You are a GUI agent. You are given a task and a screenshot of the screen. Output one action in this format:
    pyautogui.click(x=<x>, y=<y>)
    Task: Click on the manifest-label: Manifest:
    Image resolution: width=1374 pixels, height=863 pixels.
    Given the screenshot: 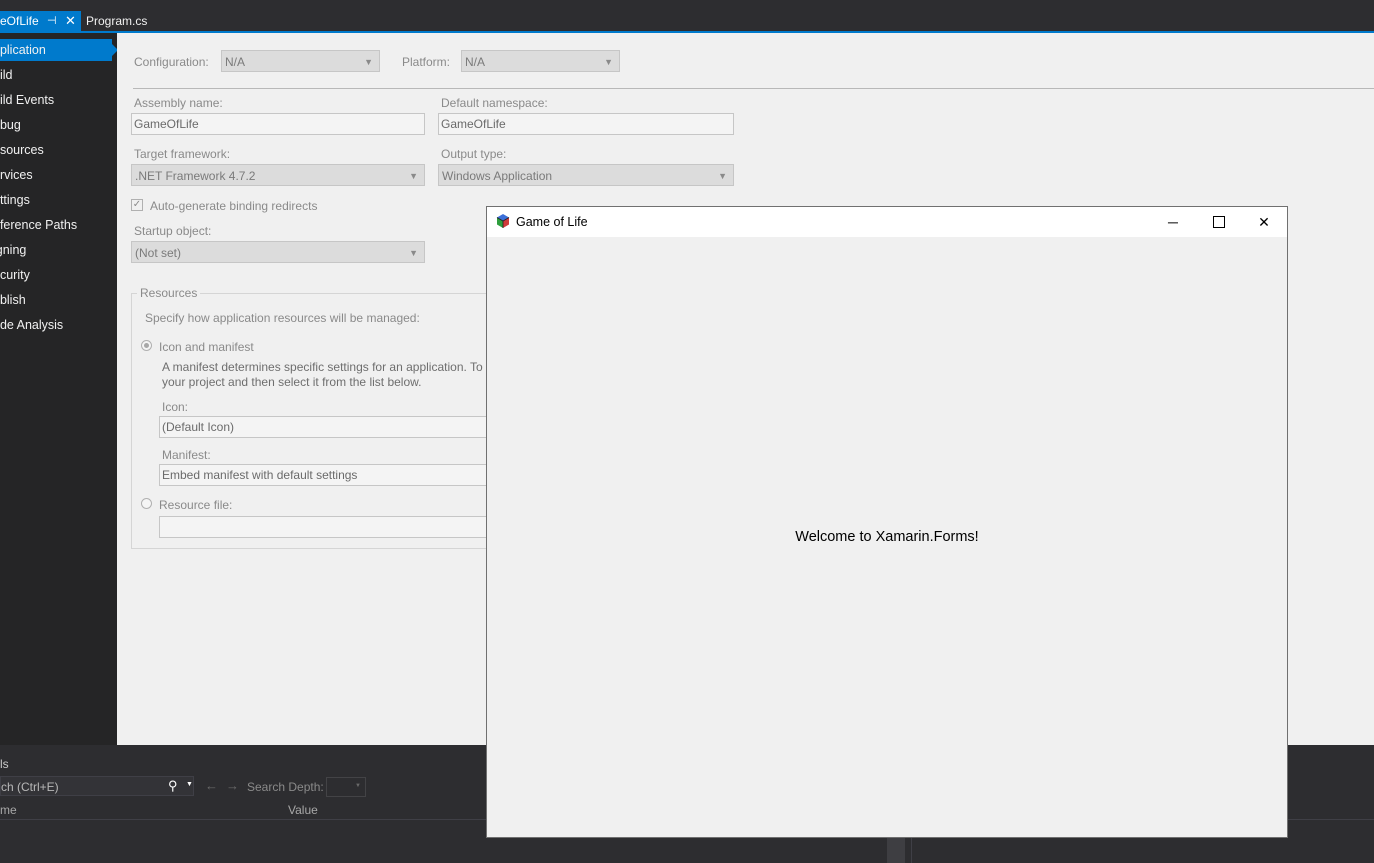 What is the action you would take?
    pyautogui.click(x=186, y=455)
    